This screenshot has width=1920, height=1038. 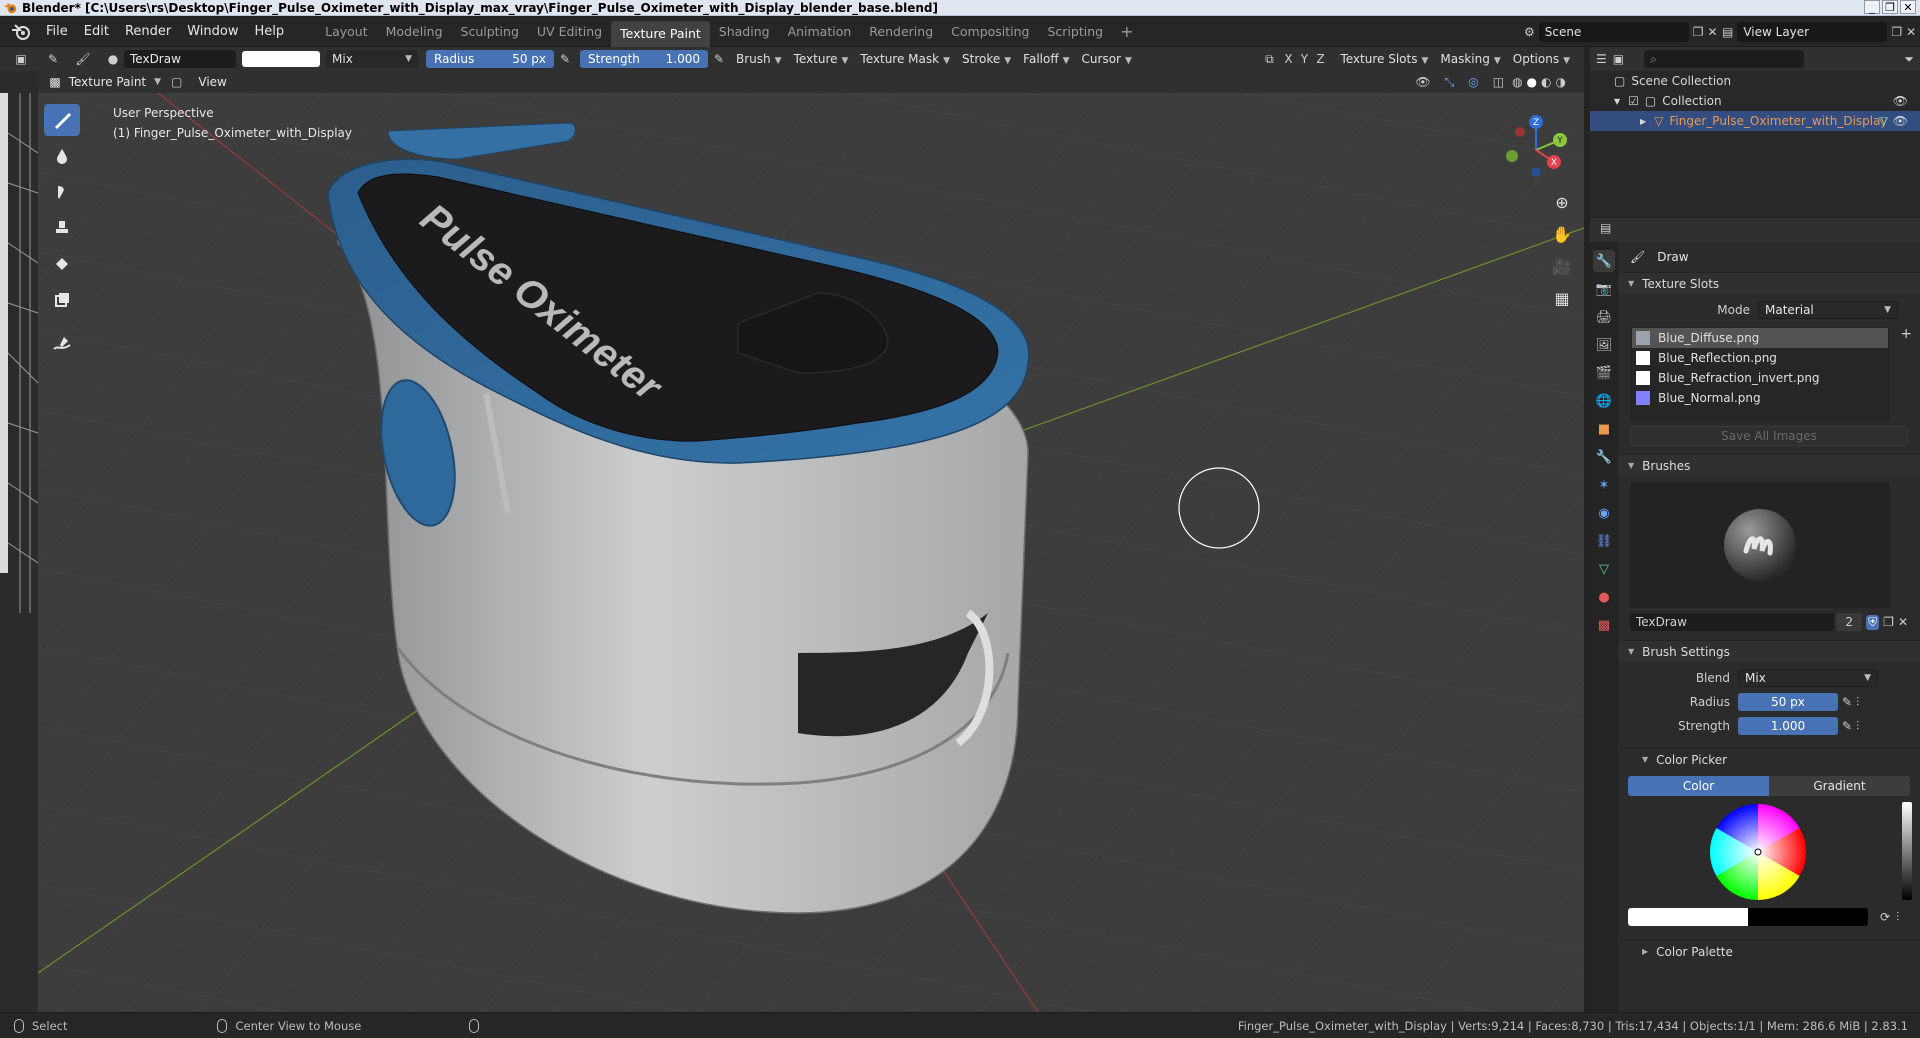 I want to click on primary-color-swatch, so click(x=1688, y=917).